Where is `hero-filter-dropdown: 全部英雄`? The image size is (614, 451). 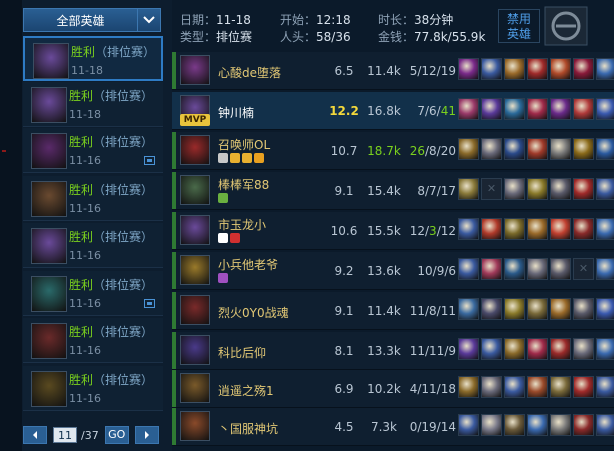
hero-filter-dropdown: 全部英雄 is located at coordinates (92, 20).